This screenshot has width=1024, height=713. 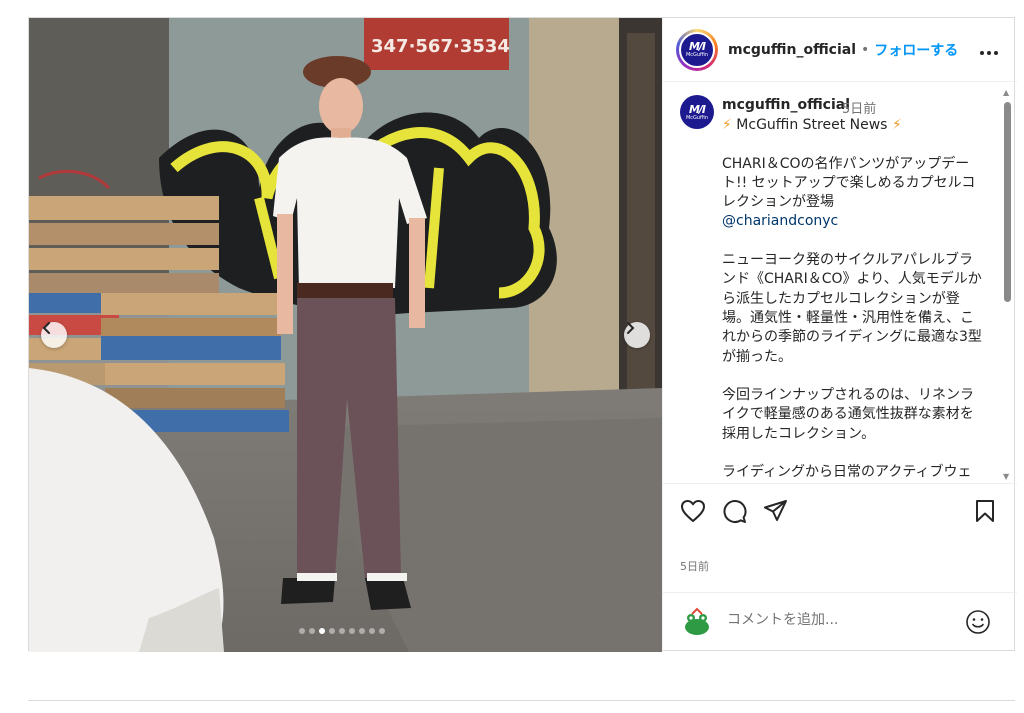 I want to click on save-button, so click(x=985, y=513).